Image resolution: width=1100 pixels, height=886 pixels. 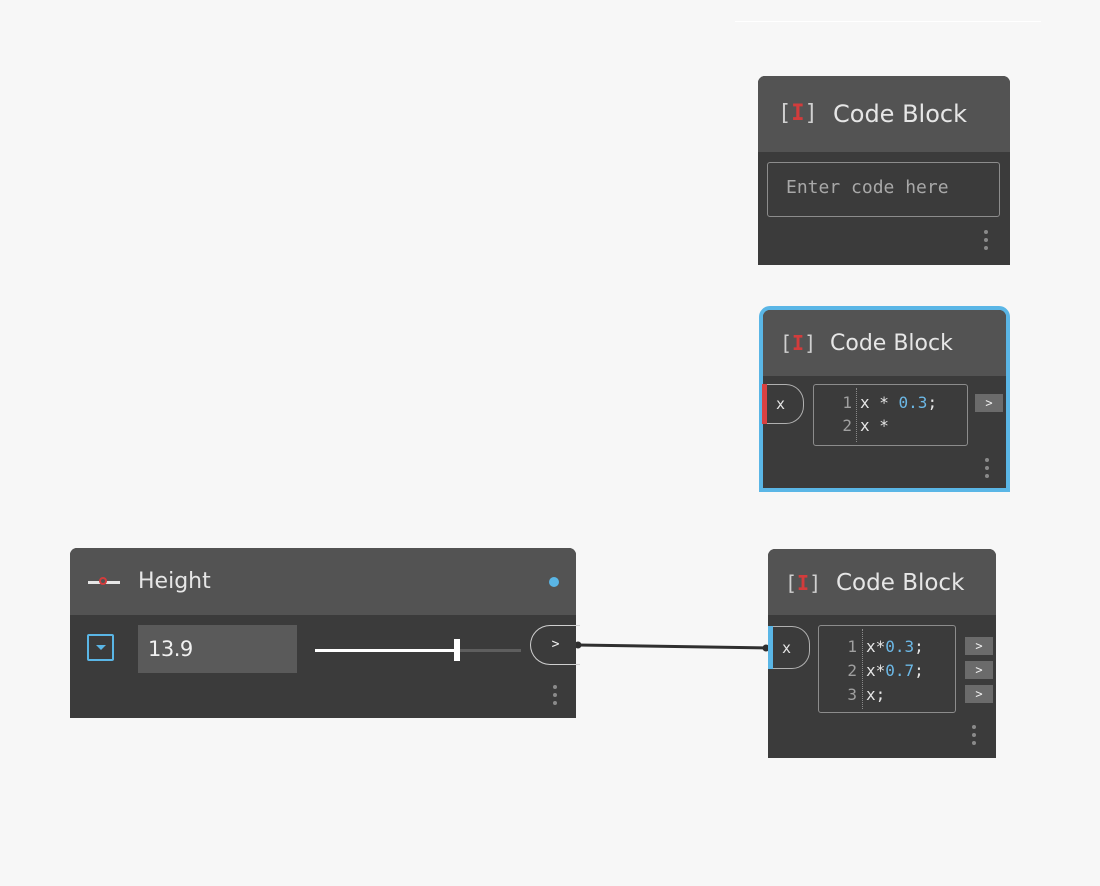 I want to click on expand-dropdown-button, so click(x=100, y=647).